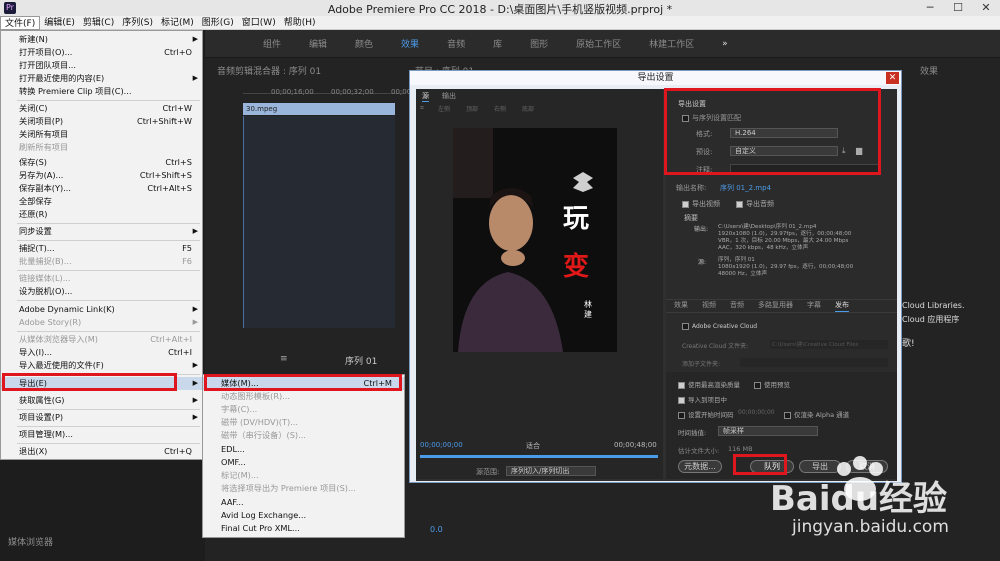  What do you see at coordinates (768, 431) in the screenshot?
I see `time-interp-select: 帧采样` at bounding box center [768, 431].